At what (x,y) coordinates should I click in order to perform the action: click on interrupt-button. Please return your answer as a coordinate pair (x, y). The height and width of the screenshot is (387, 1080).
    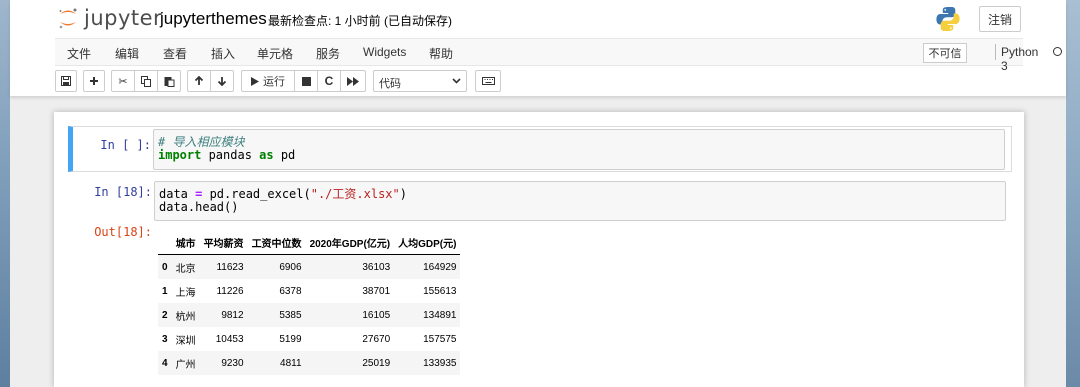
    Looking at the image, I should click on (306, 81).